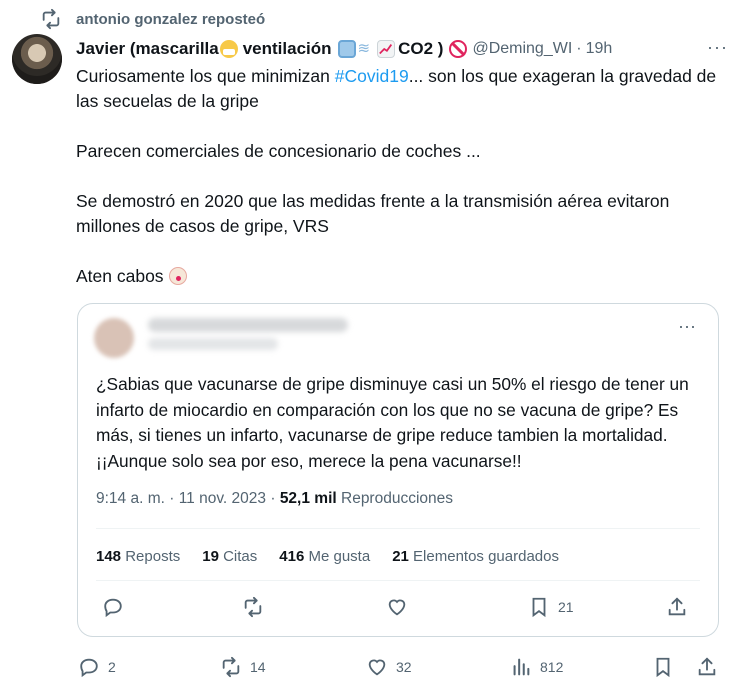  I want to click on quoted-handle-blurred, so click(213, 344).